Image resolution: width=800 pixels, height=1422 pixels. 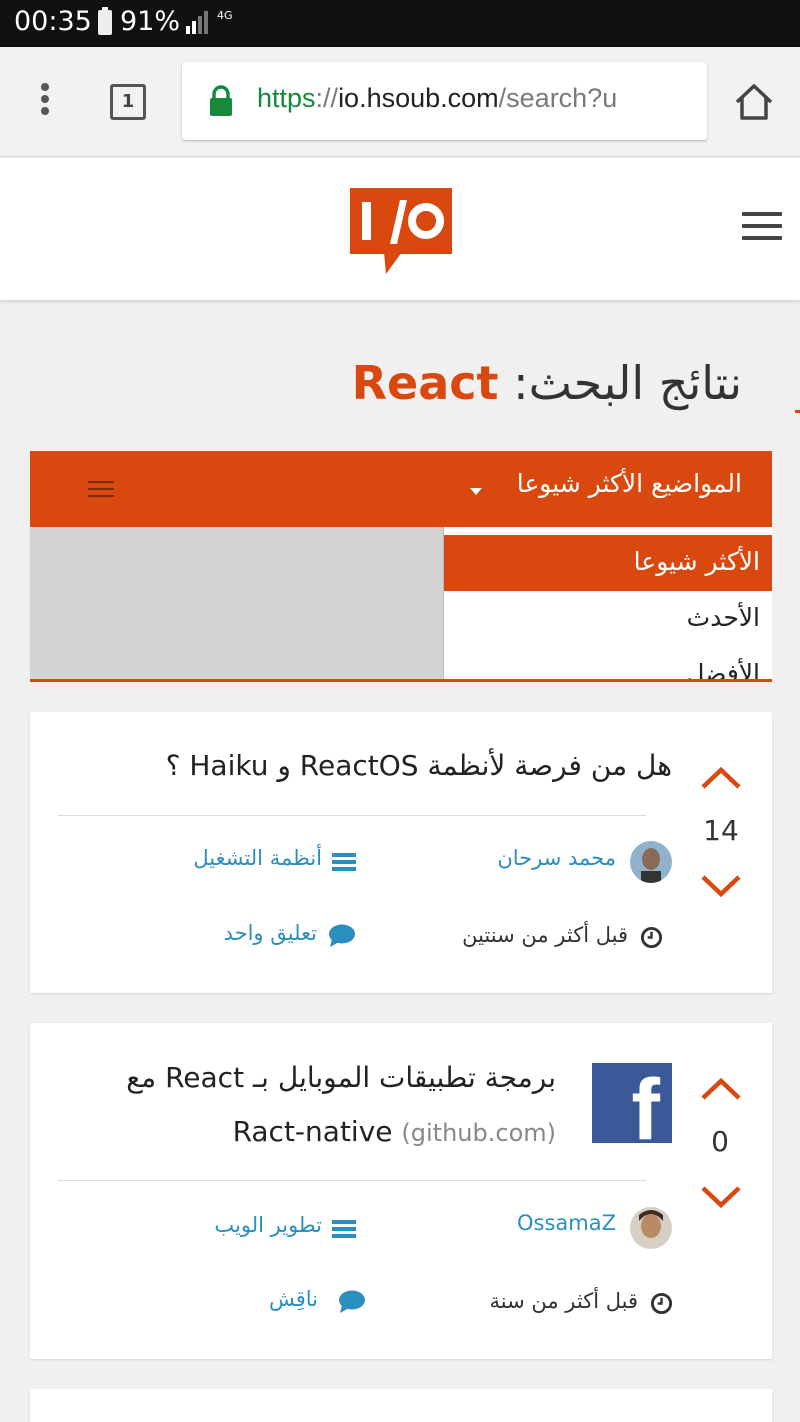 What do you see at coordinates (225, 15) in the screenshot?
I see `network-type: 4G` at bounding box center [225, 15].